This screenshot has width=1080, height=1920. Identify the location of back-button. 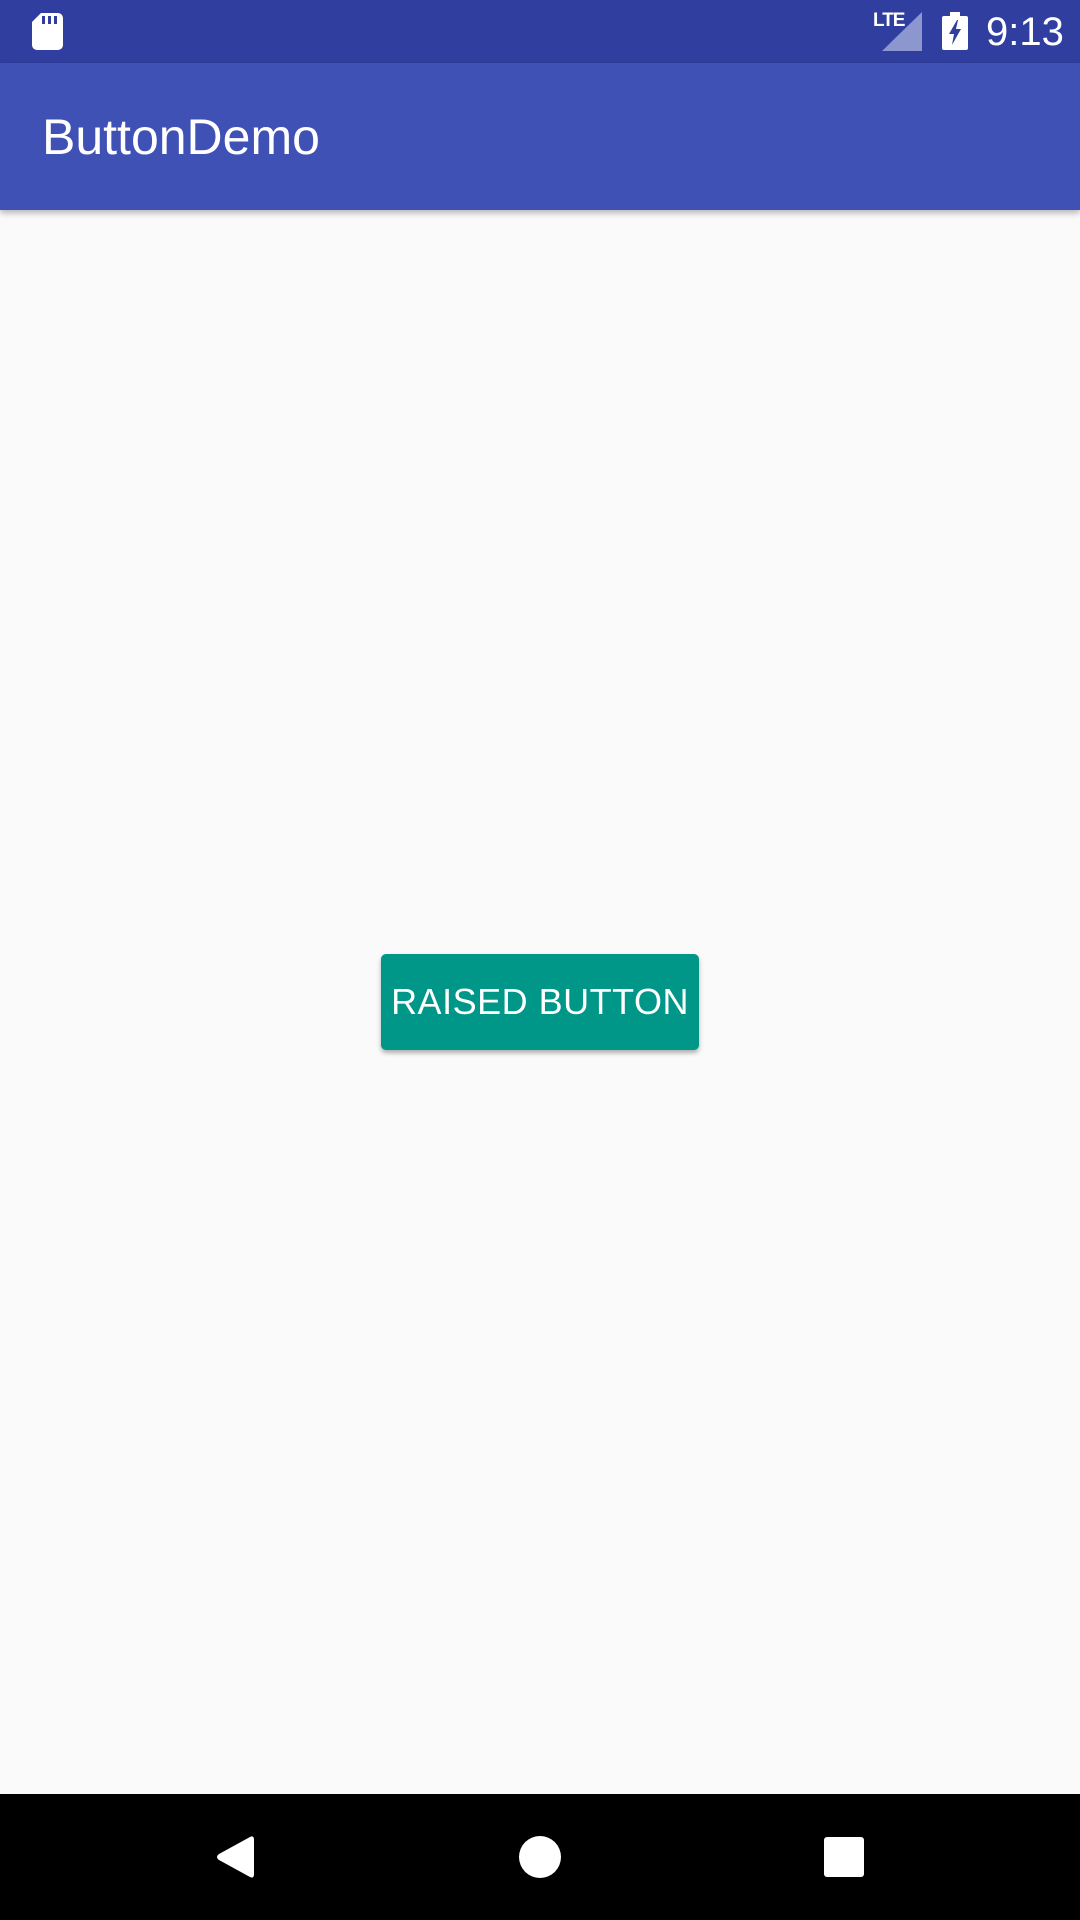
(235, 1857).